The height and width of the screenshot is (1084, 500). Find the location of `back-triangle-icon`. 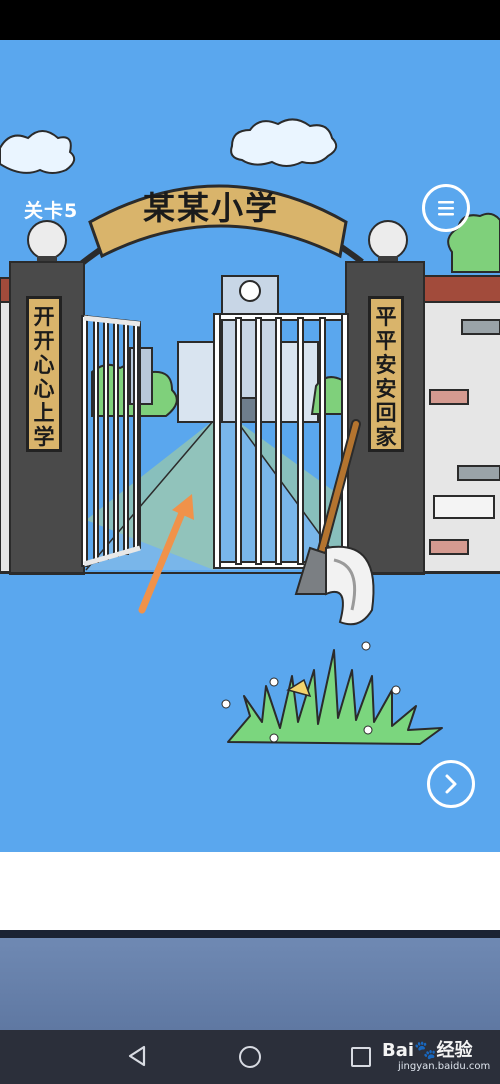

back-triangle-icon is located at coordinates (137, 1056).